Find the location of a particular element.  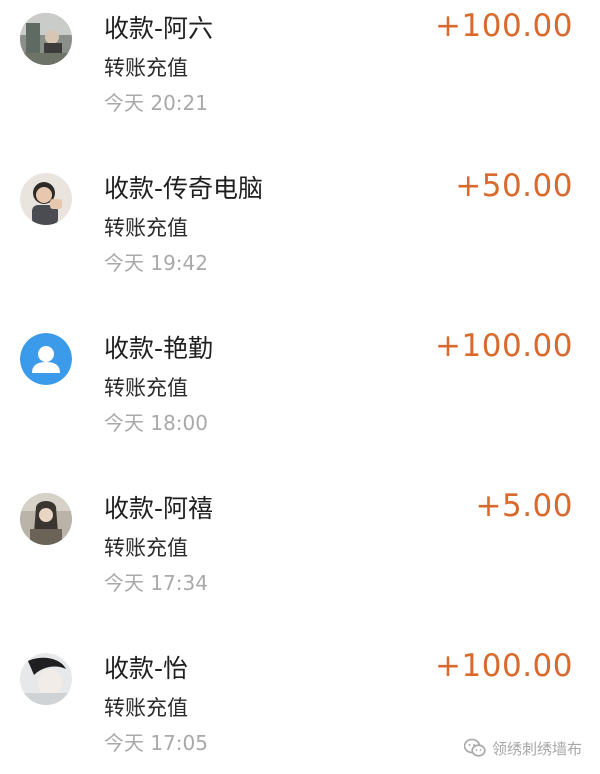

transaction-time: 今天 17:34 is located at coordinates (156, 583).